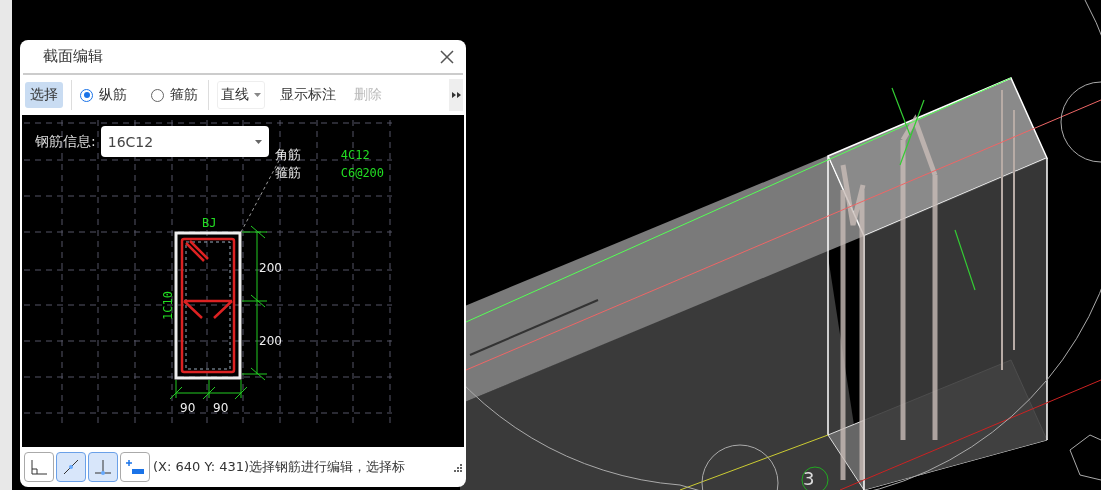 The width and height of the screenshot is (1101, 490). Describe the element at coordinates (308, 95) in the screenshot. I see `toolbar-button: 显示标注` at that location.